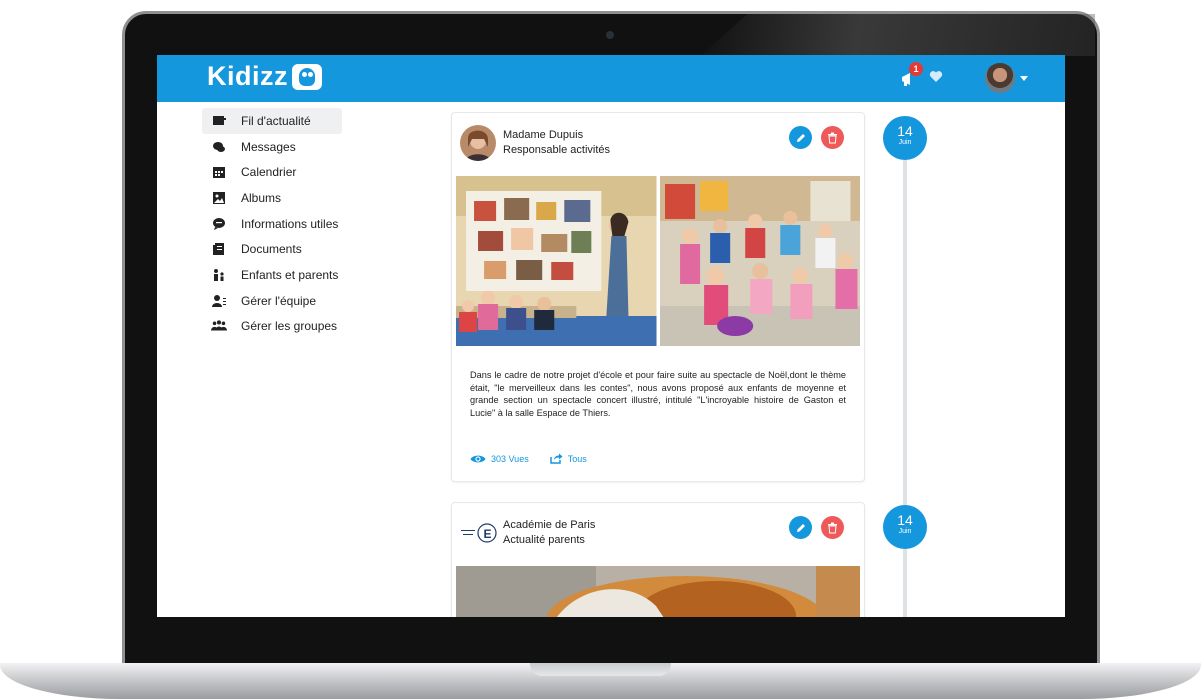  Describe the element at coordinates (219, 275) in the screenshot. I see `family-icon` at that location.